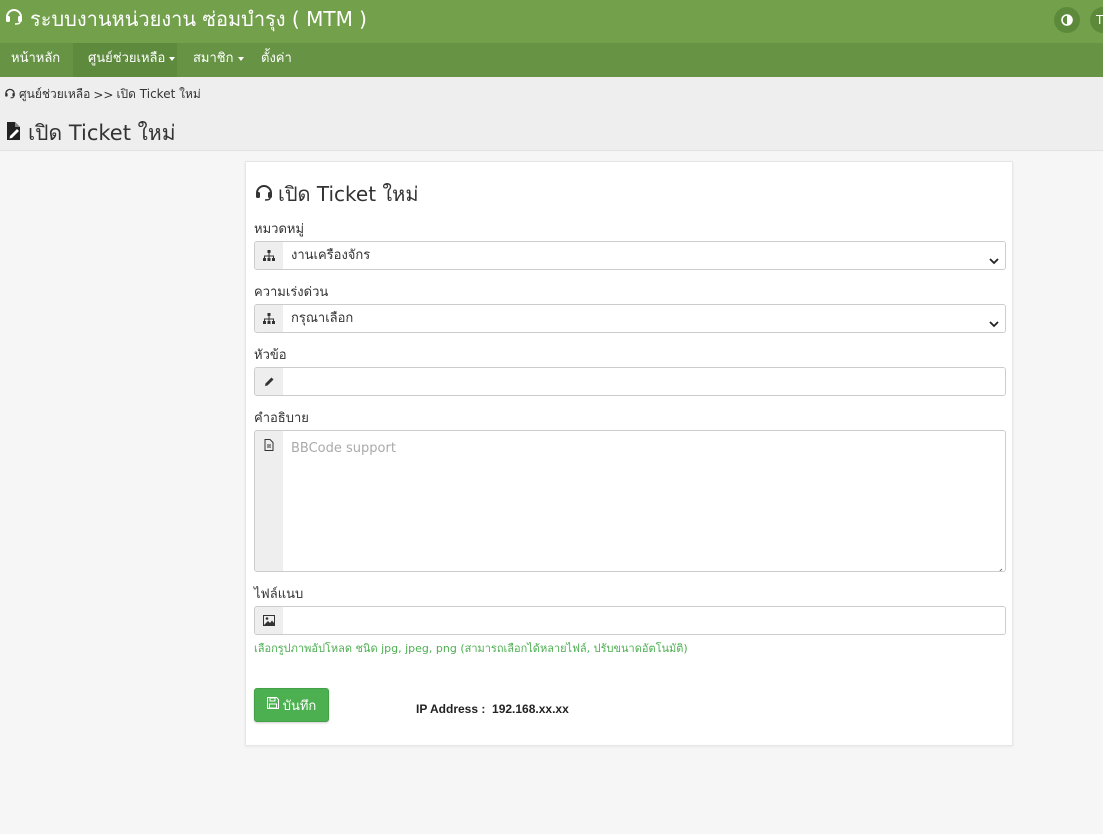 The image size is (1103, 834). I want to click on resize-grip-icon, so click(999, 566).